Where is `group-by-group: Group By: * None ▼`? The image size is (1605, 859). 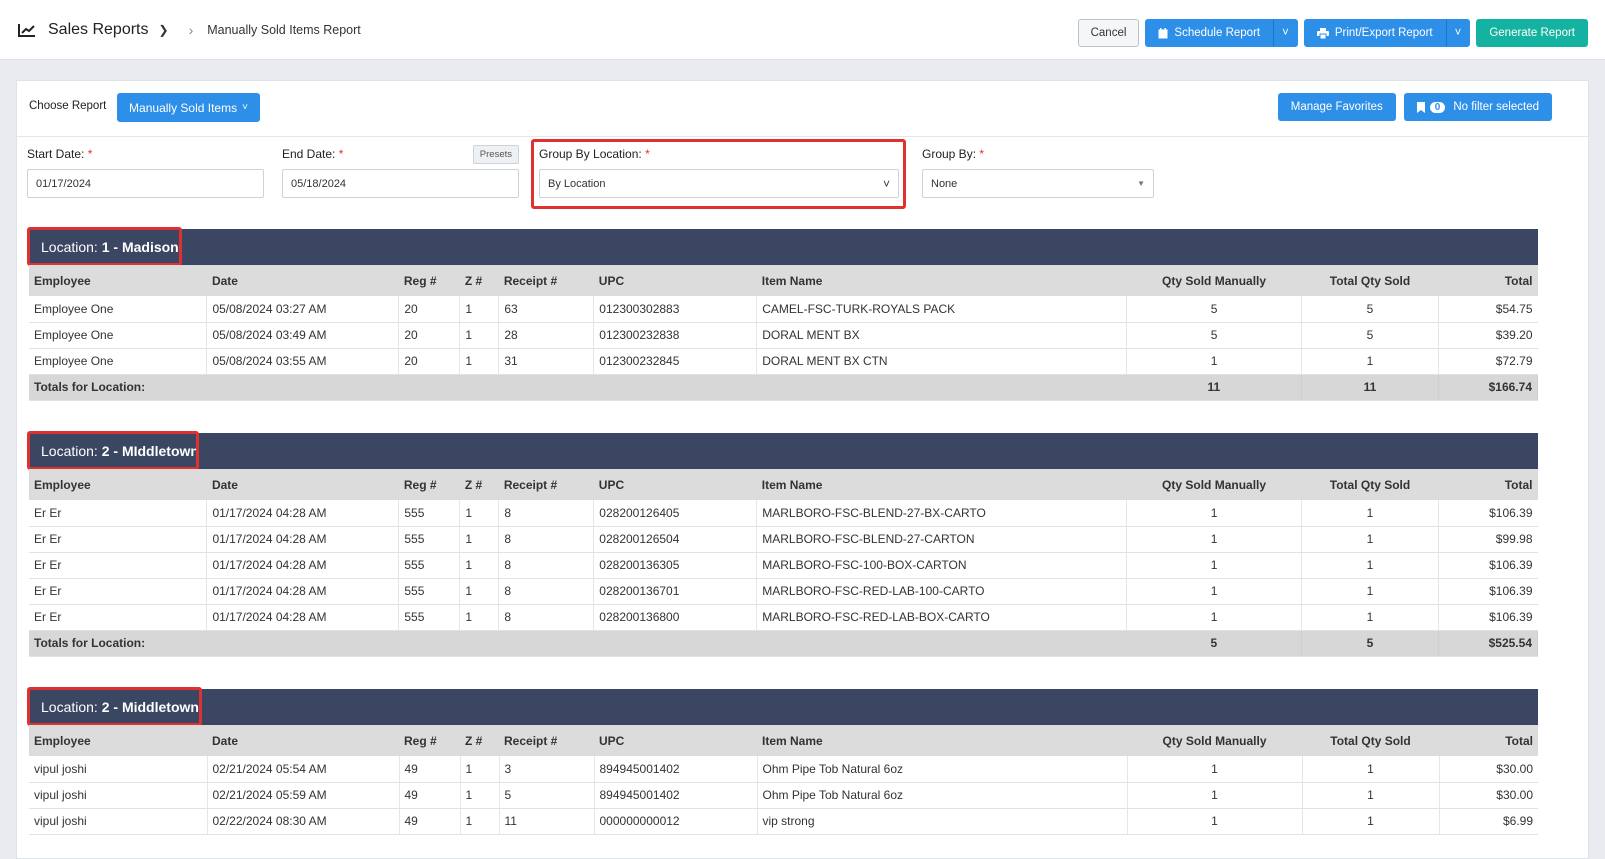 group-by-group: Group By: * None ▼ is located at coordinates (1038, 172).